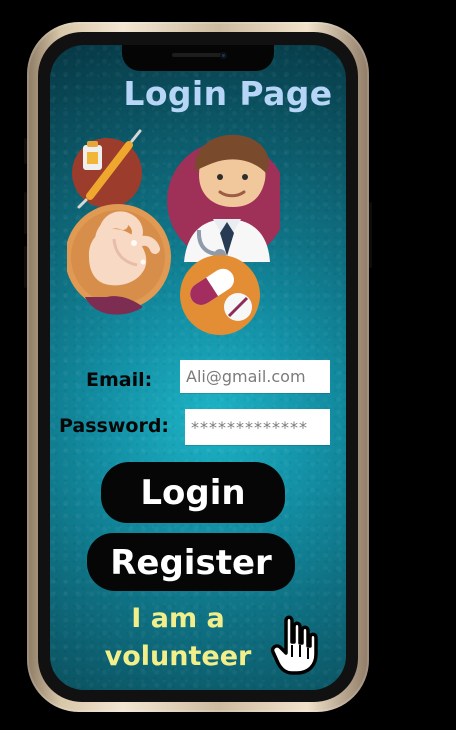 This screenshot has height=730, width=456. What do you see at coordinates (257, 427) in the screenshot?
I see `password-field` at bounding box center [257, 427].